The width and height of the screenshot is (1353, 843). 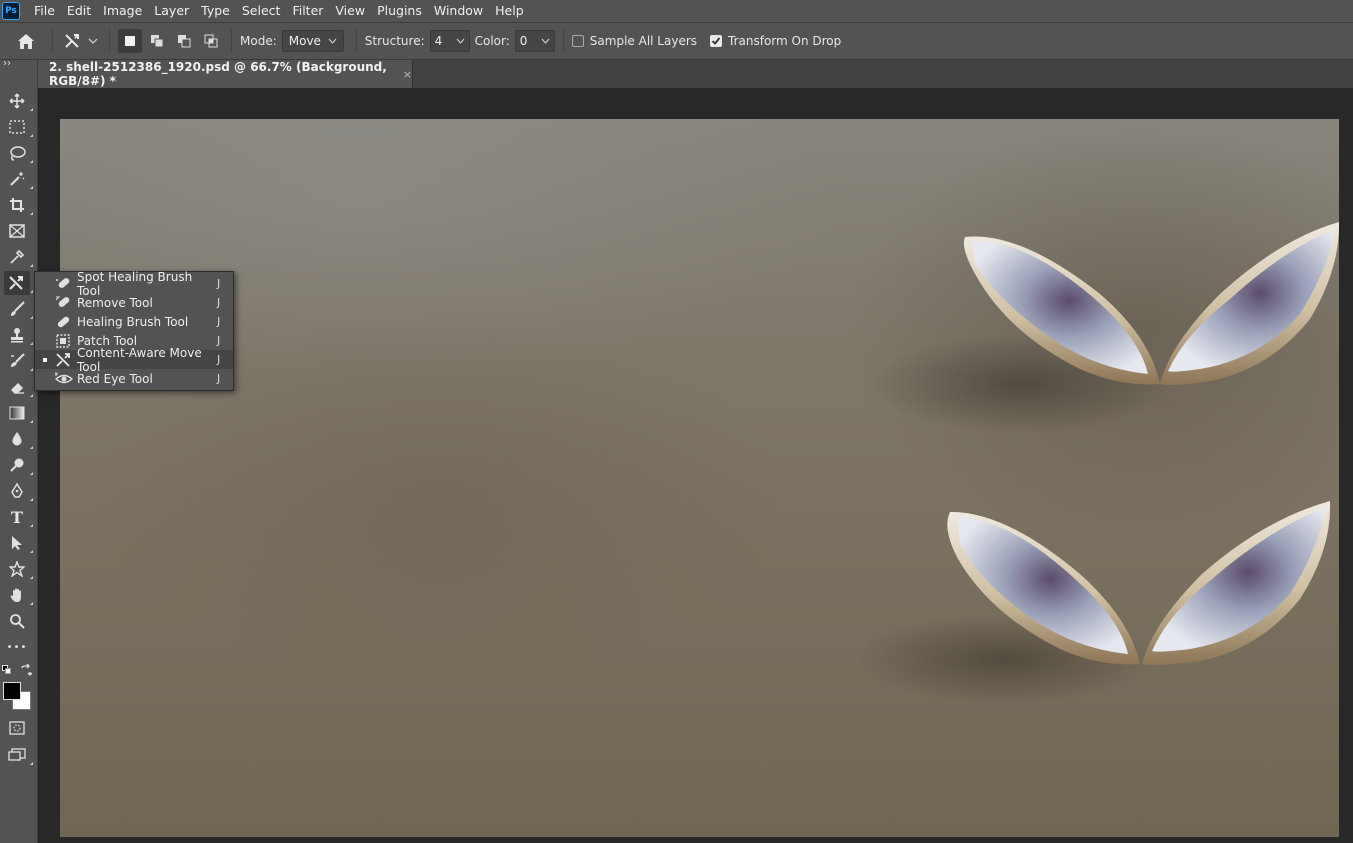 What do you see at coordinates (134, 321) in the screenshot?
I see `flyout-item-healing-brush: Healing Brush Tool J` at bounding box center [134, 321].